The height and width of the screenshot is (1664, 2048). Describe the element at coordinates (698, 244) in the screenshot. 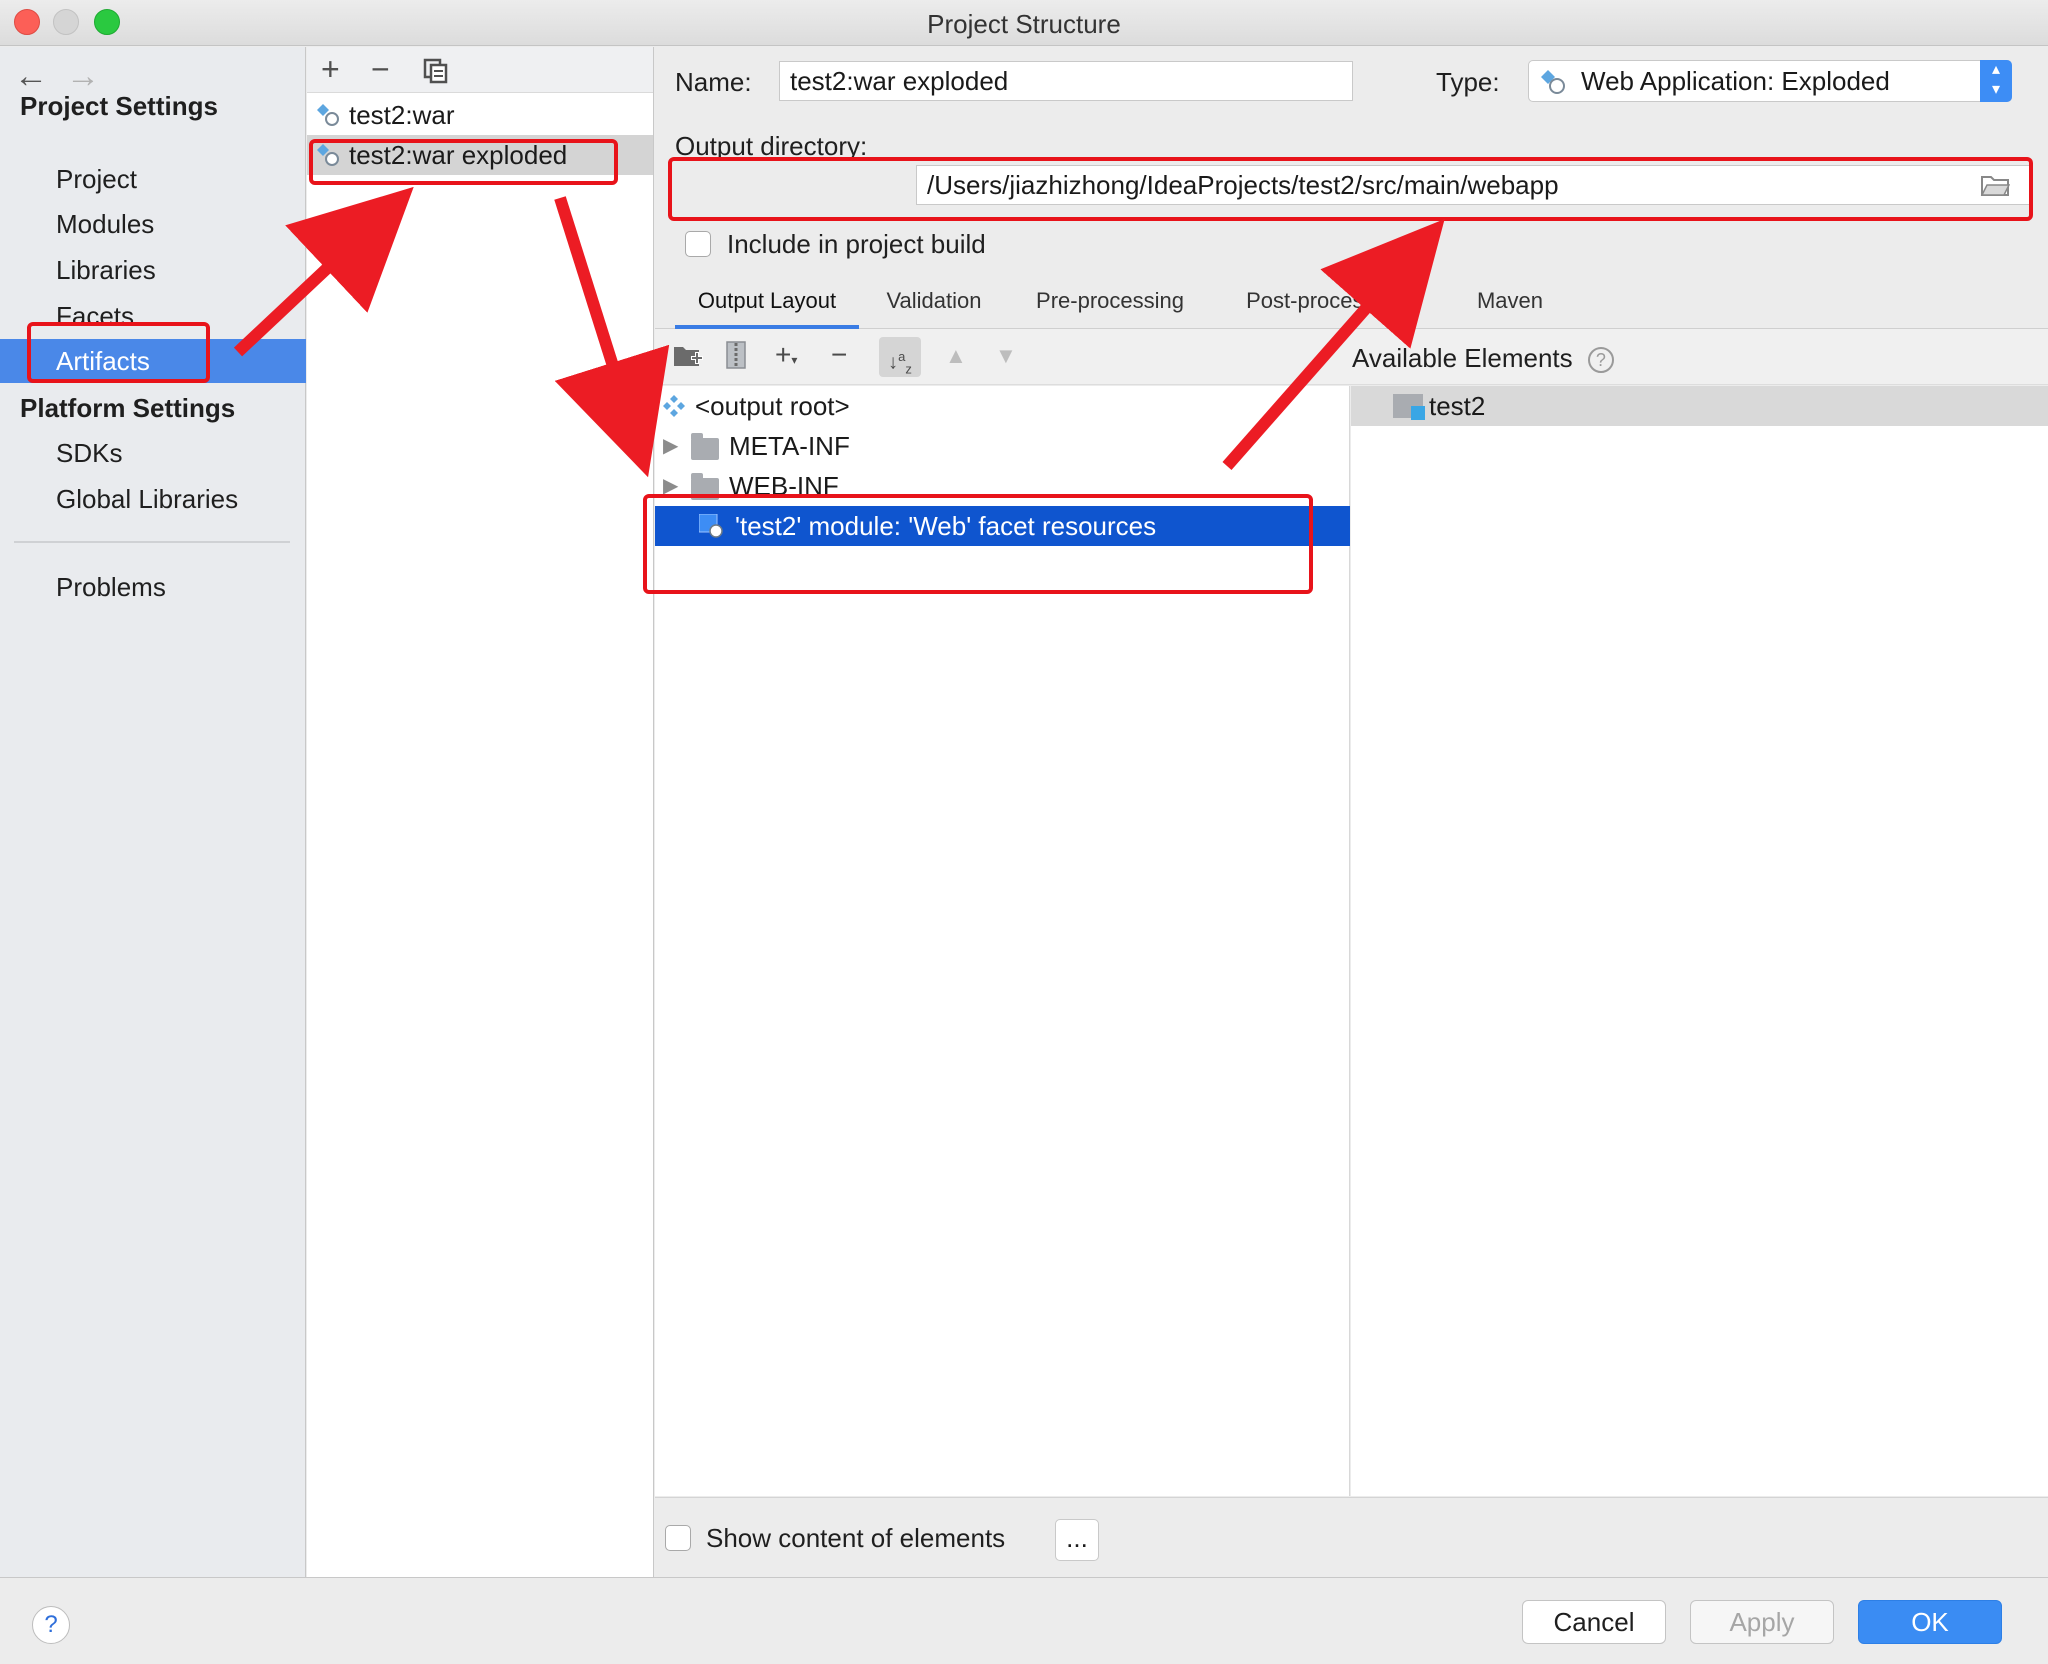

I see `include-in-build-checkbox` at that location.